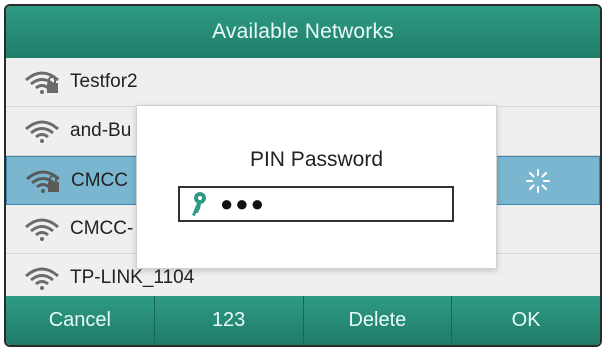 Image resolution: width=606 pixels, height=351 pixels. Describe the element at coordinates (303, 82) in the screenshot. I see `network-item-testfor2: Testfor2` at that location.